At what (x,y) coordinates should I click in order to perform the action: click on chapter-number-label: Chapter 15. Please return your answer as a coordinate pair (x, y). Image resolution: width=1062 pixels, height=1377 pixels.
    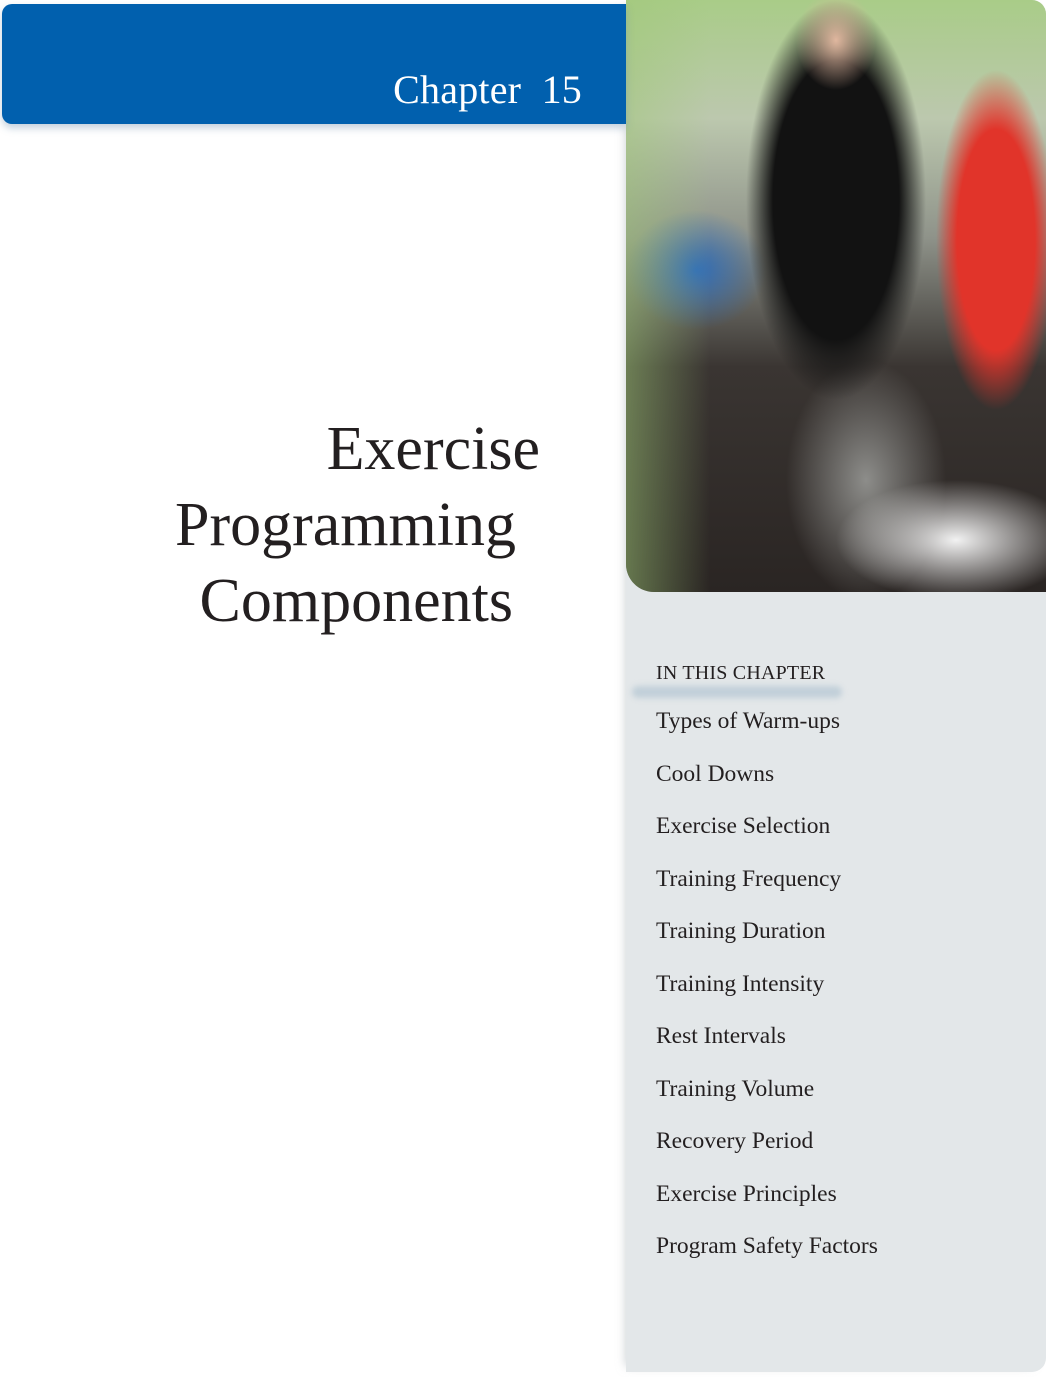
    Looking at the image, I should click on (487, 89).